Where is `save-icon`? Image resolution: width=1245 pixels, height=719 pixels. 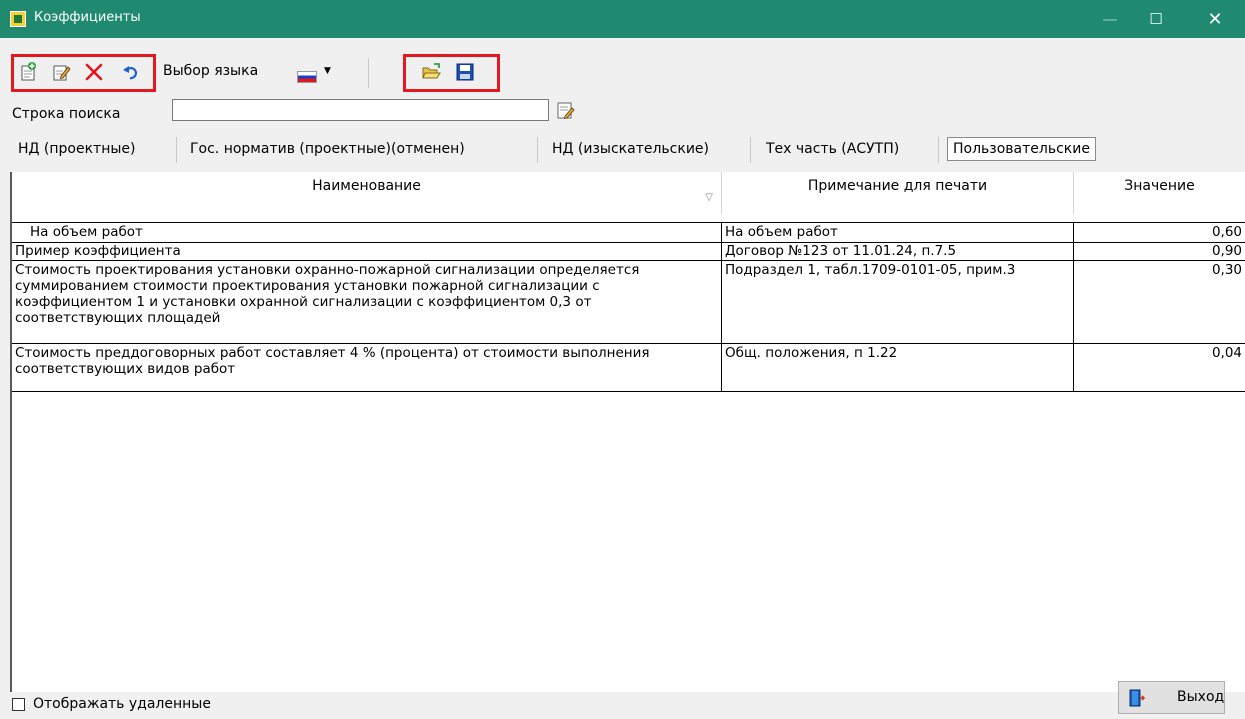 save-icon is located at coordinates (465, 72).